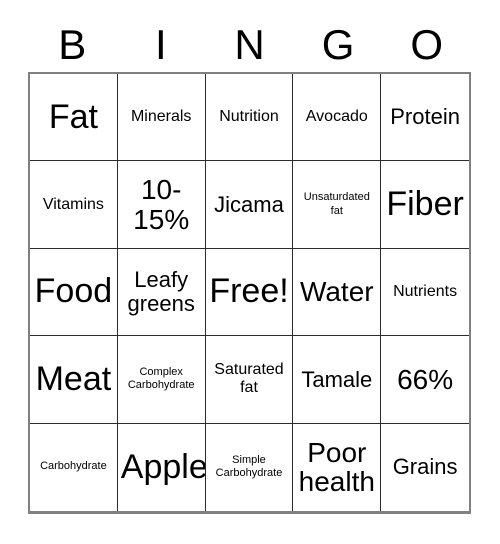 This screenshot has height=544, width=500. I want to click on bingo-cell: Unsaturdated fat, so click(337, 205).